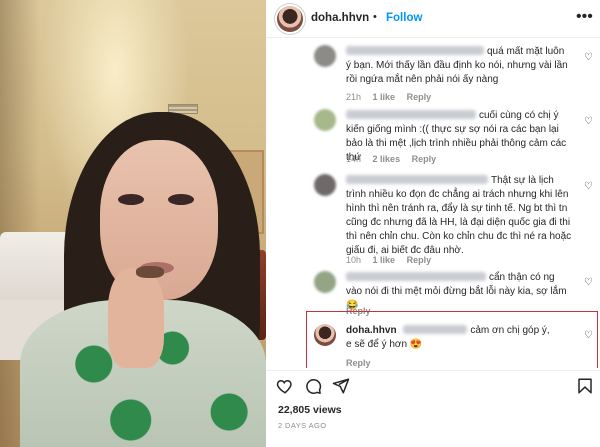  I want to click on comment-likes: 2 likes, so click(387, 159).